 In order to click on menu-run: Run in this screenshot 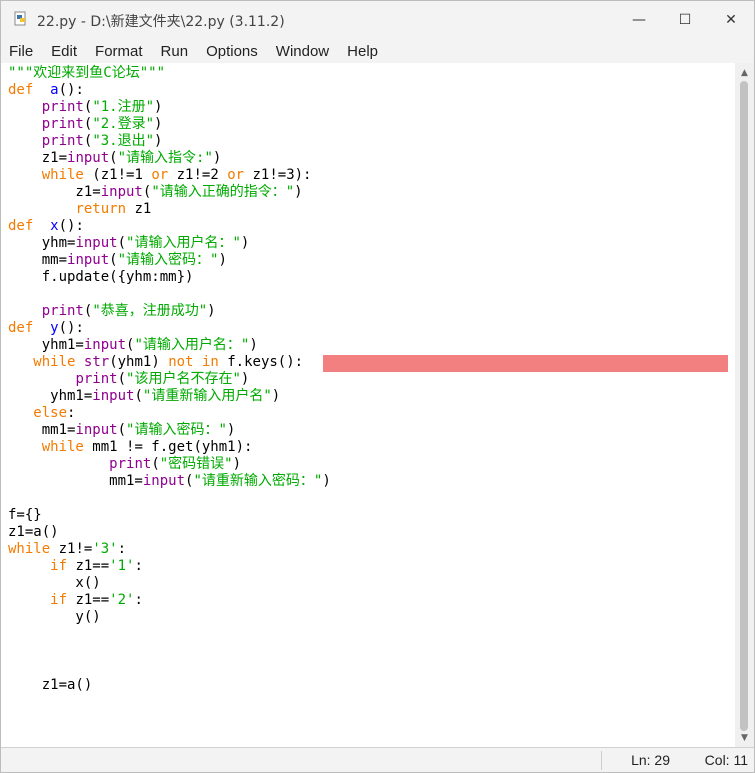, I will do `click(175, 51)`.